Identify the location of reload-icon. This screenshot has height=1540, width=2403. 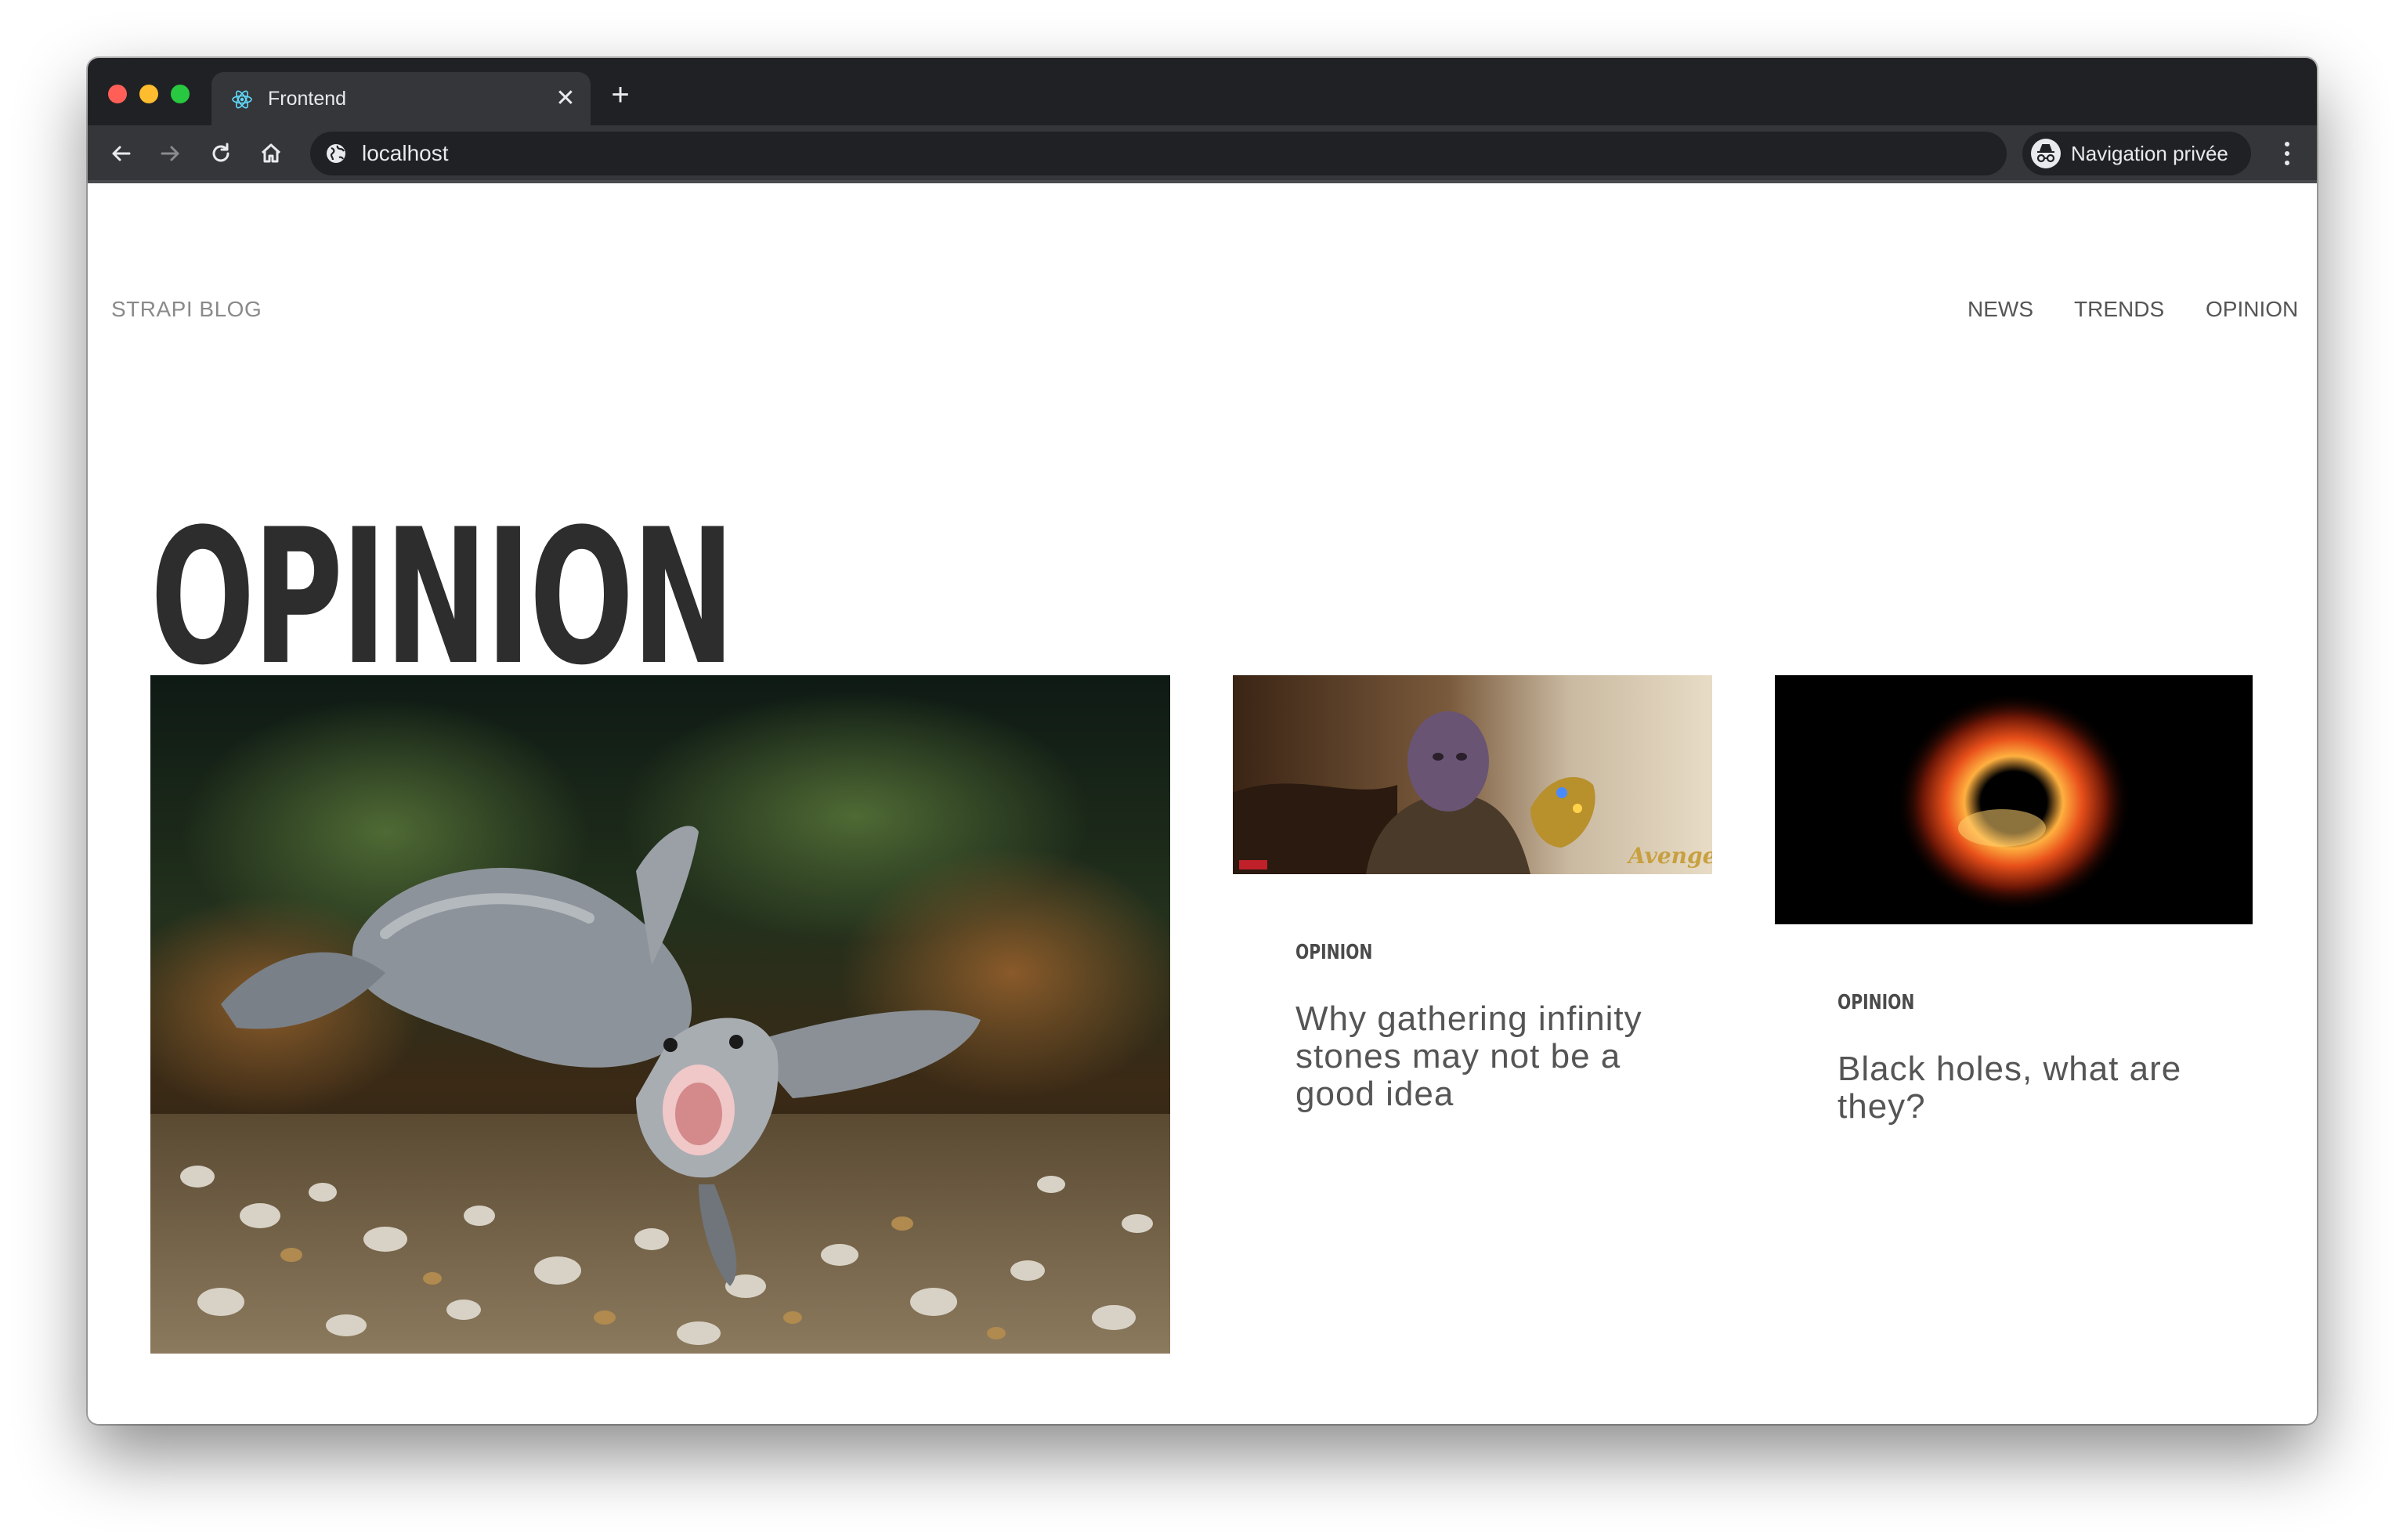
(221, 152).